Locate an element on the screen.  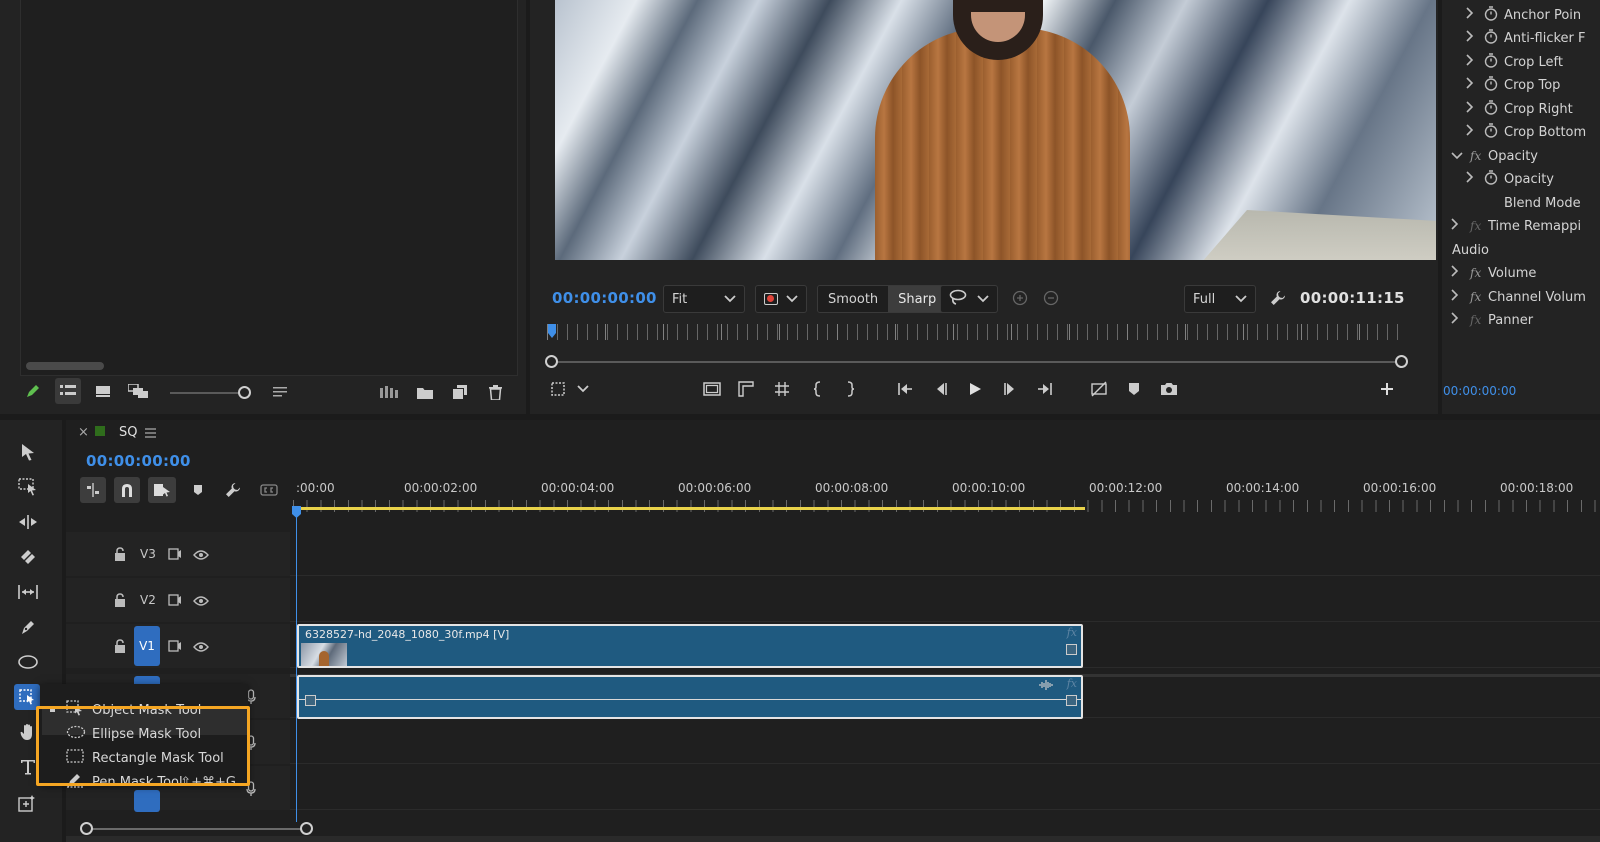
freeform-view-icon is located at coordinates (138, 391).